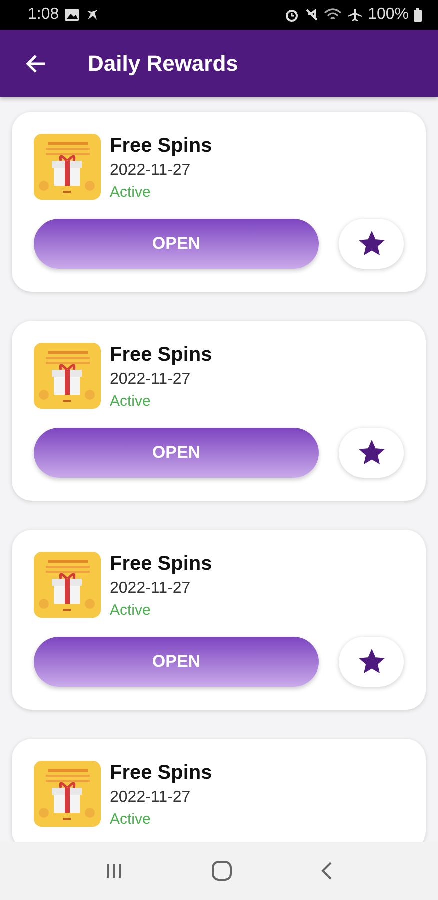  What do you see at coordinates (355, 15) in the screenshot?
I see `airplane-icon` at bounding box center [355, 15].